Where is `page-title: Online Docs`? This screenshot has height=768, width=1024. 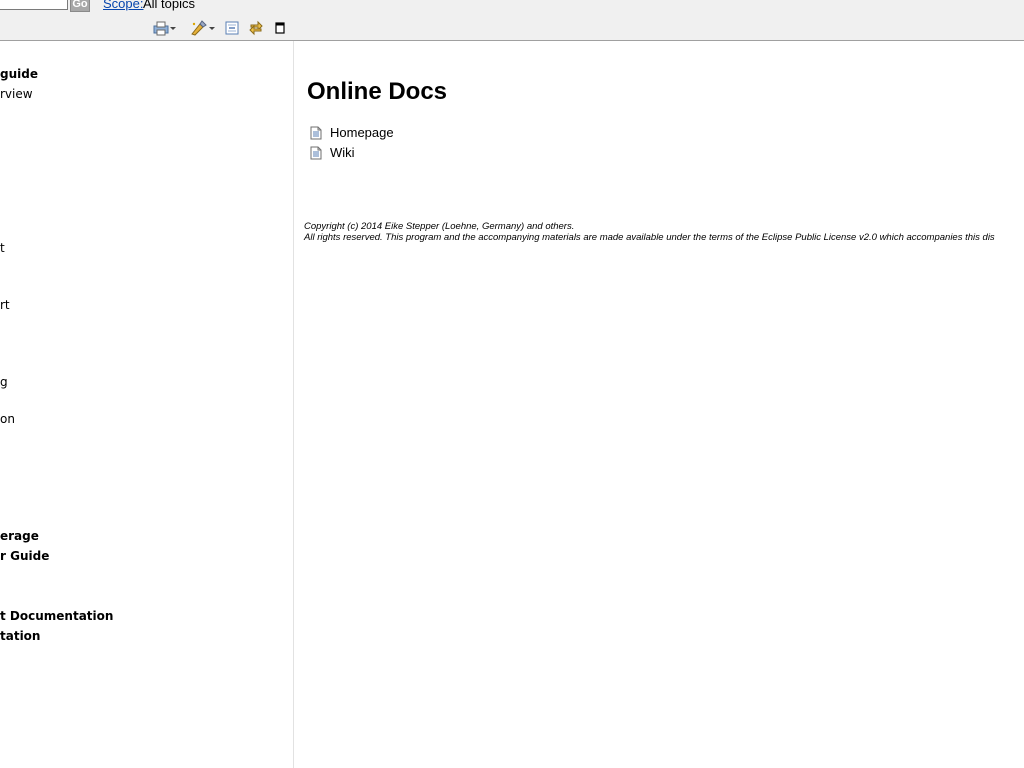 page-title: Online Docs is located at coordinates (377, 91).